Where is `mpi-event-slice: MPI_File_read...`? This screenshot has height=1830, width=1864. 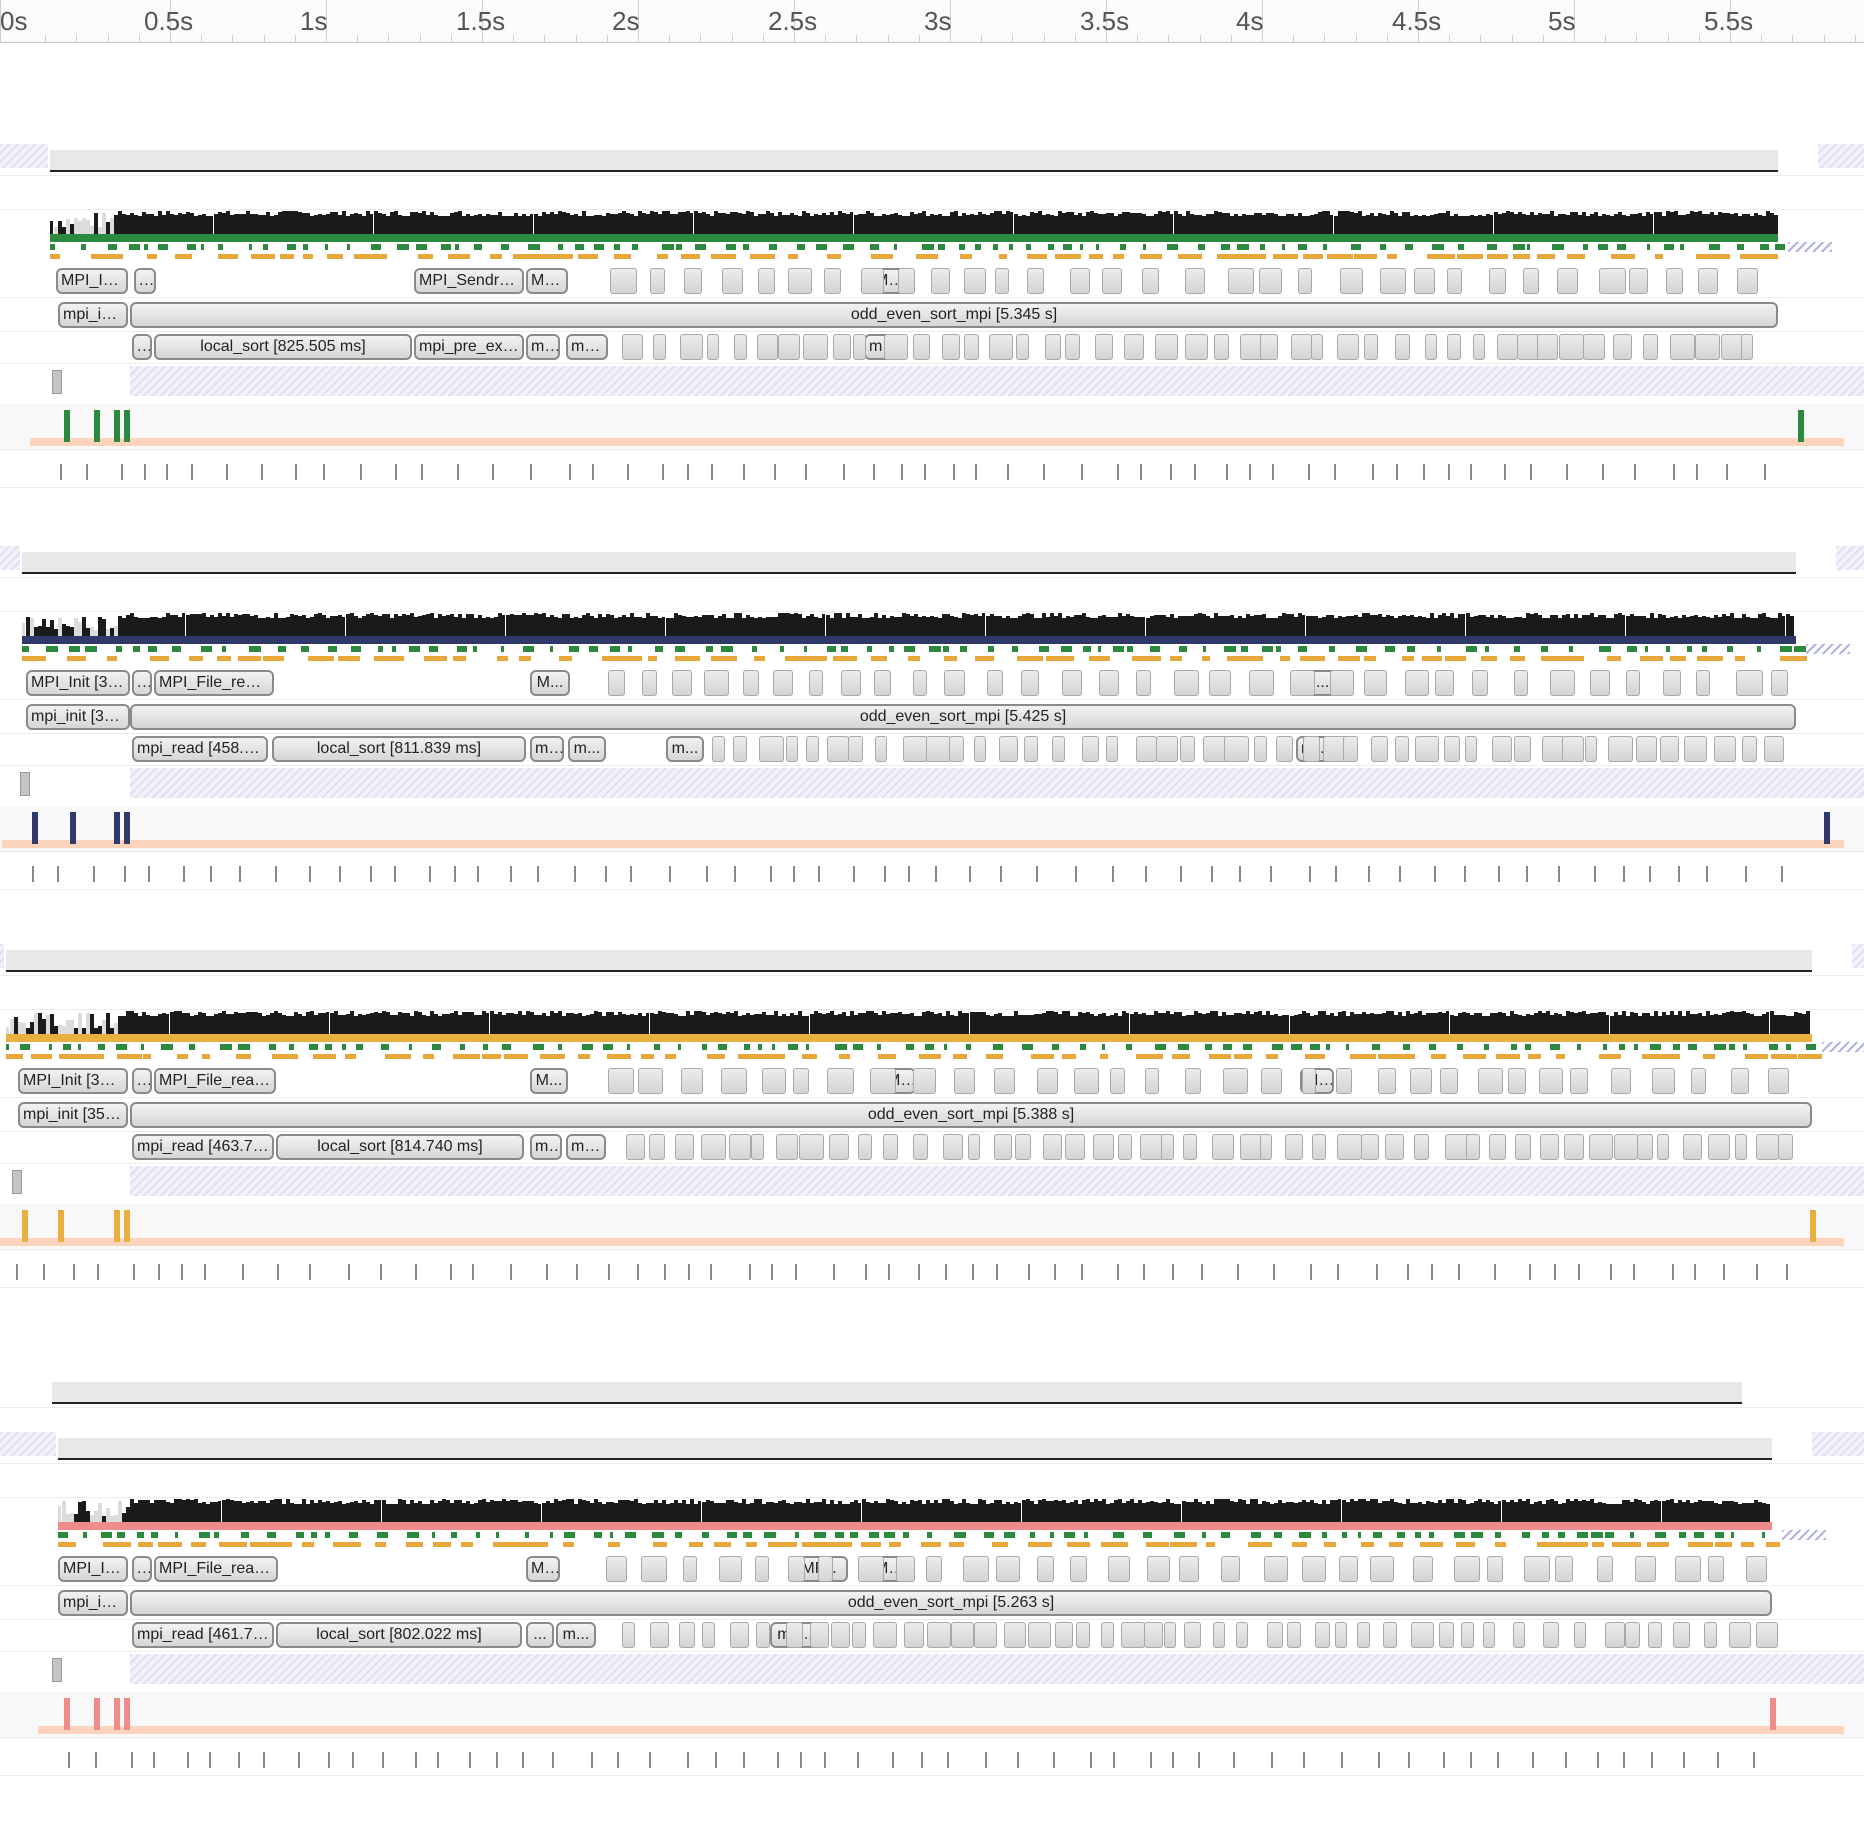 mpi-event-slice: MPI_File_read... is located at coordinates (214, 683).